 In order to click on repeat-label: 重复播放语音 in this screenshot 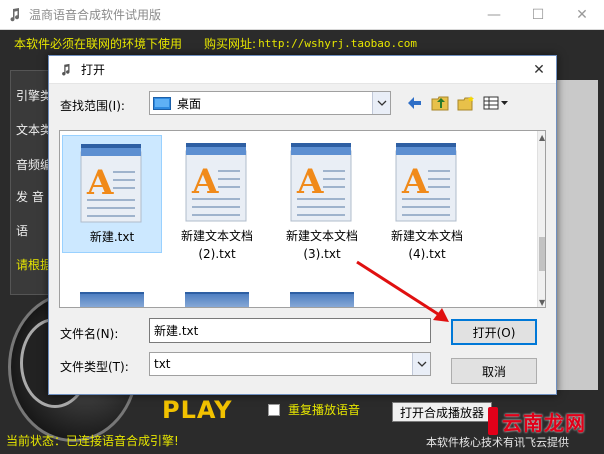, I will do `click(324, 410)`.